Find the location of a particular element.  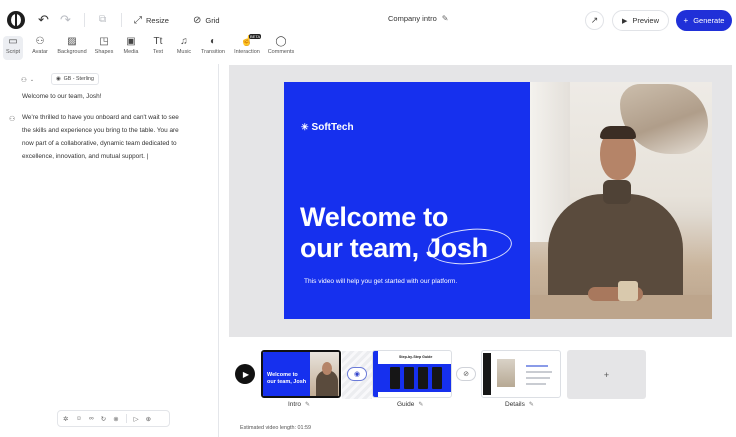

avatar-hair is located at coordinates (618, 132).